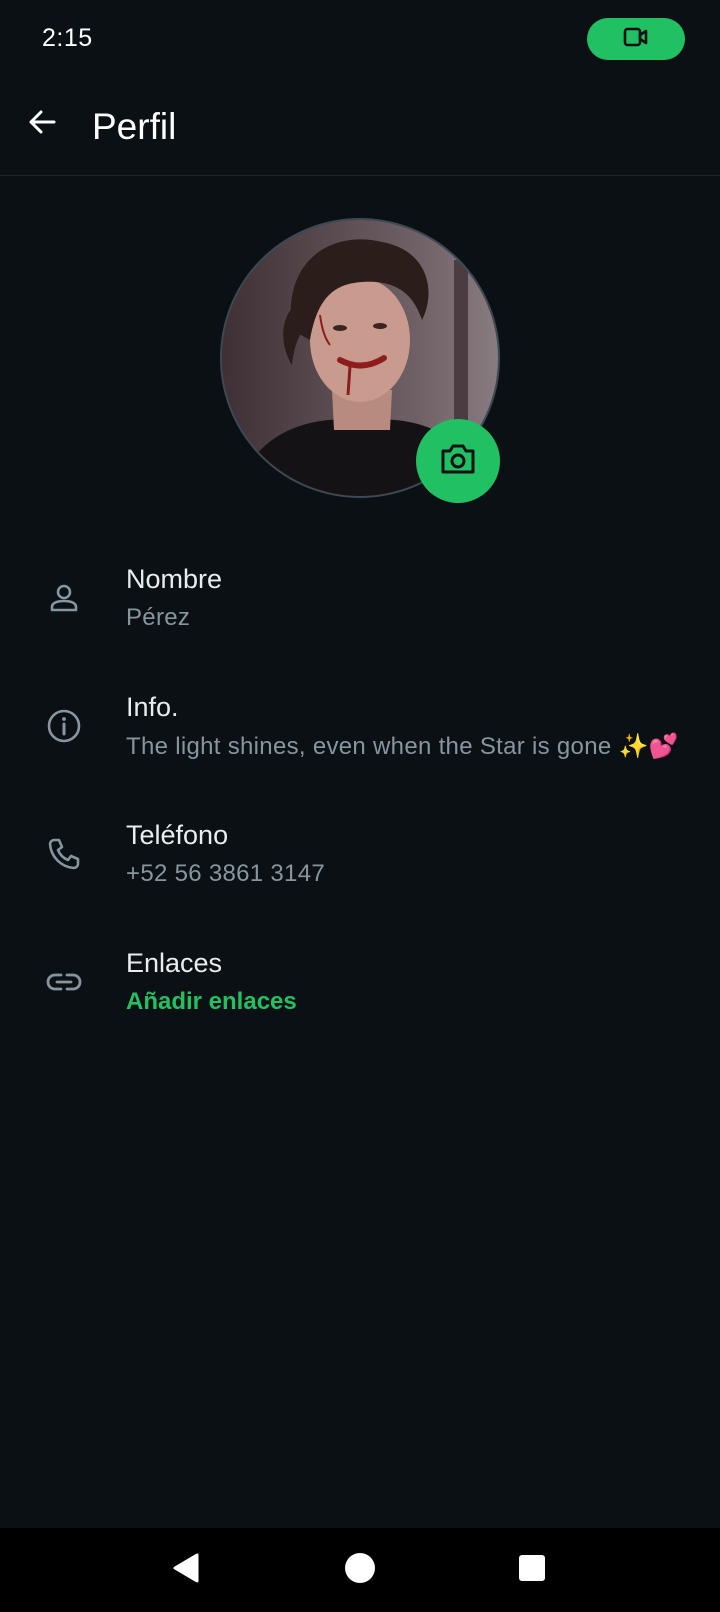 This screenshot has height=1612, width=720. I want to click on about-label: Info., so click(152, 707).